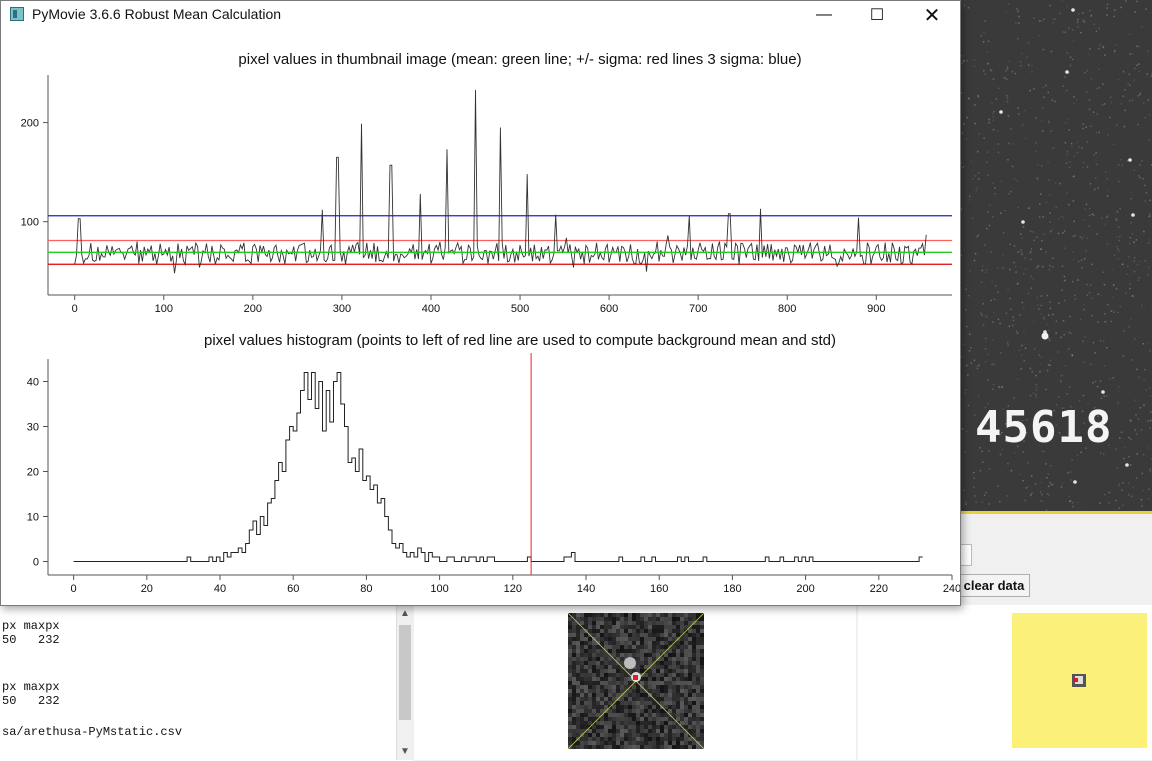  Describe the element at coordinates (1001, 112) in the screenshot. I see `star` at that location.